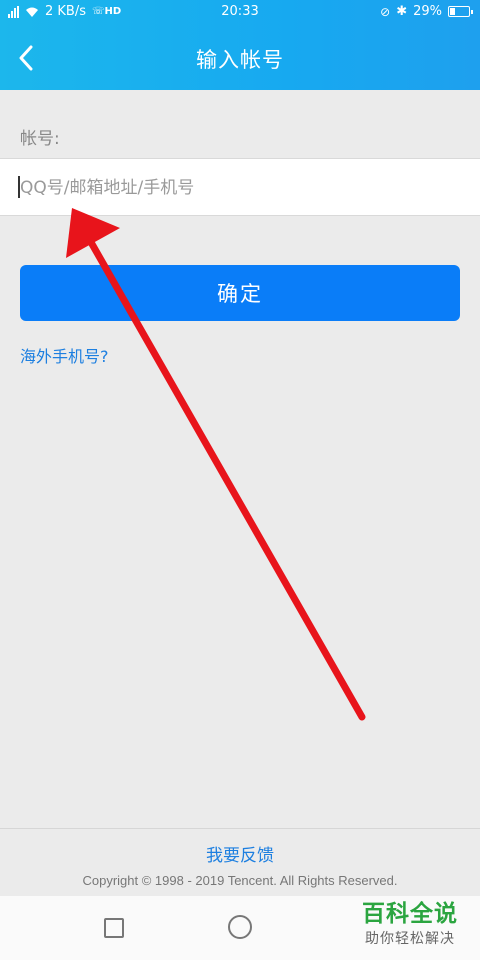  What do you see at coordinates (427, 11) in the screenshot?
I see `battery-percent: 29%` at bounding box center [427, 11].